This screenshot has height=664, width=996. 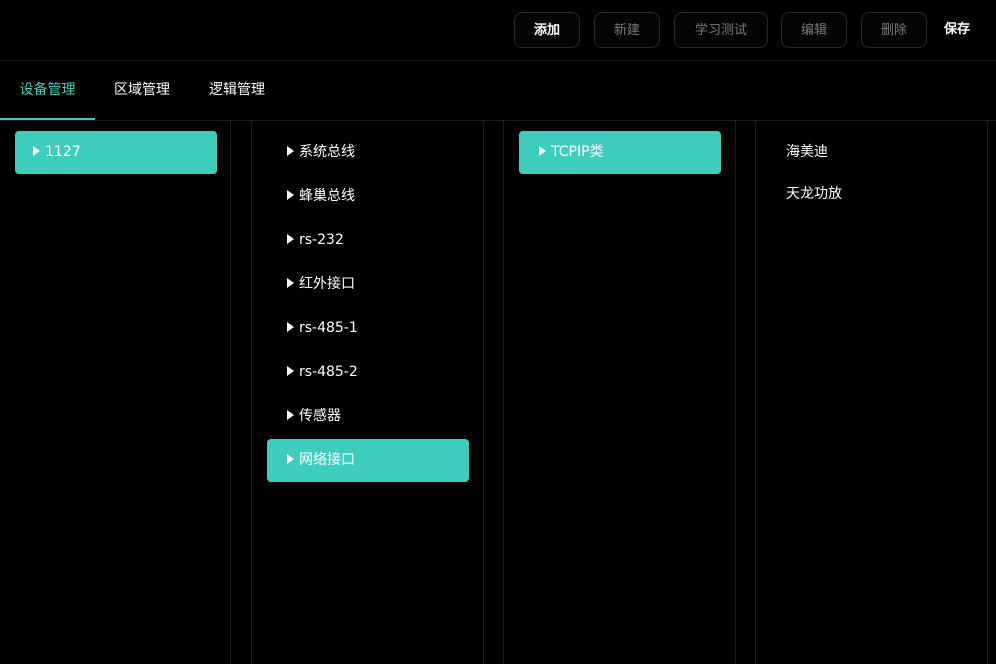 What do you see at coordinates (814, 30) in the screenshot?
I see `edit-button: 编辑` at bounding box center [814, 30].